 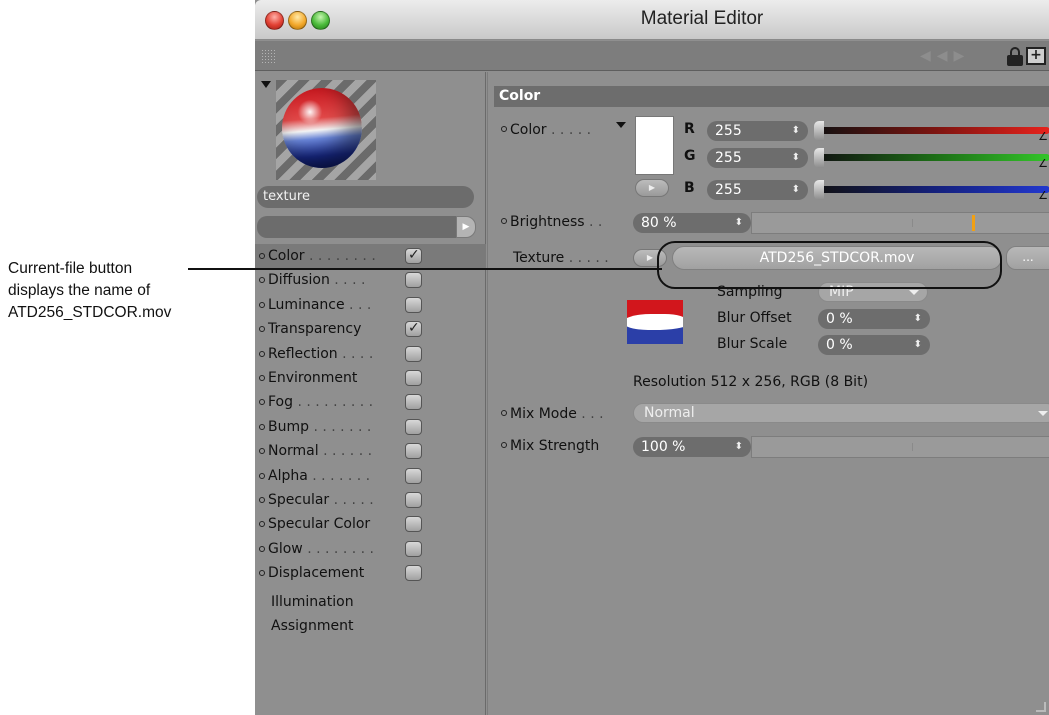 I want to click on channel-leader-dots: . . . . . . . . ., so click(x=333, y=402).